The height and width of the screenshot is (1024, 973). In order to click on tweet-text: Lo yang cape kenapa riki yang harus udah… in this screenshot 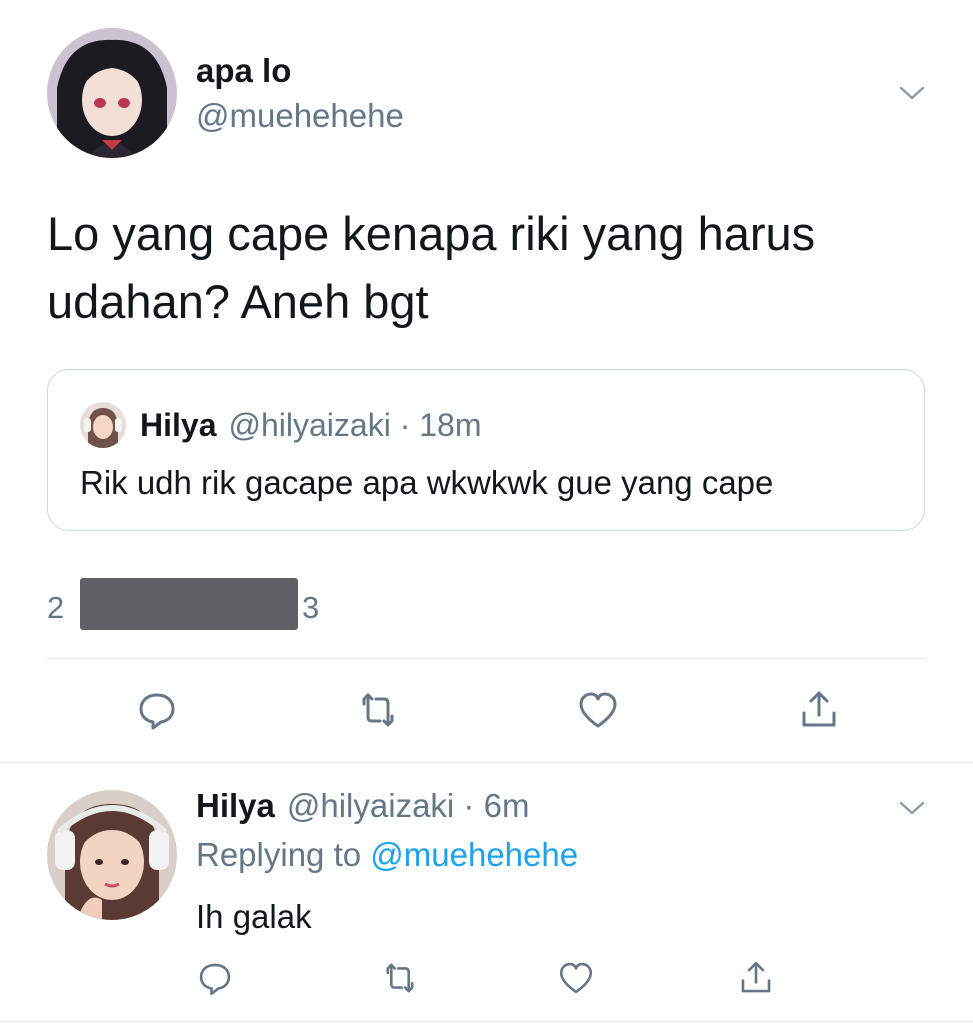, I will do `click(431, 267)`.